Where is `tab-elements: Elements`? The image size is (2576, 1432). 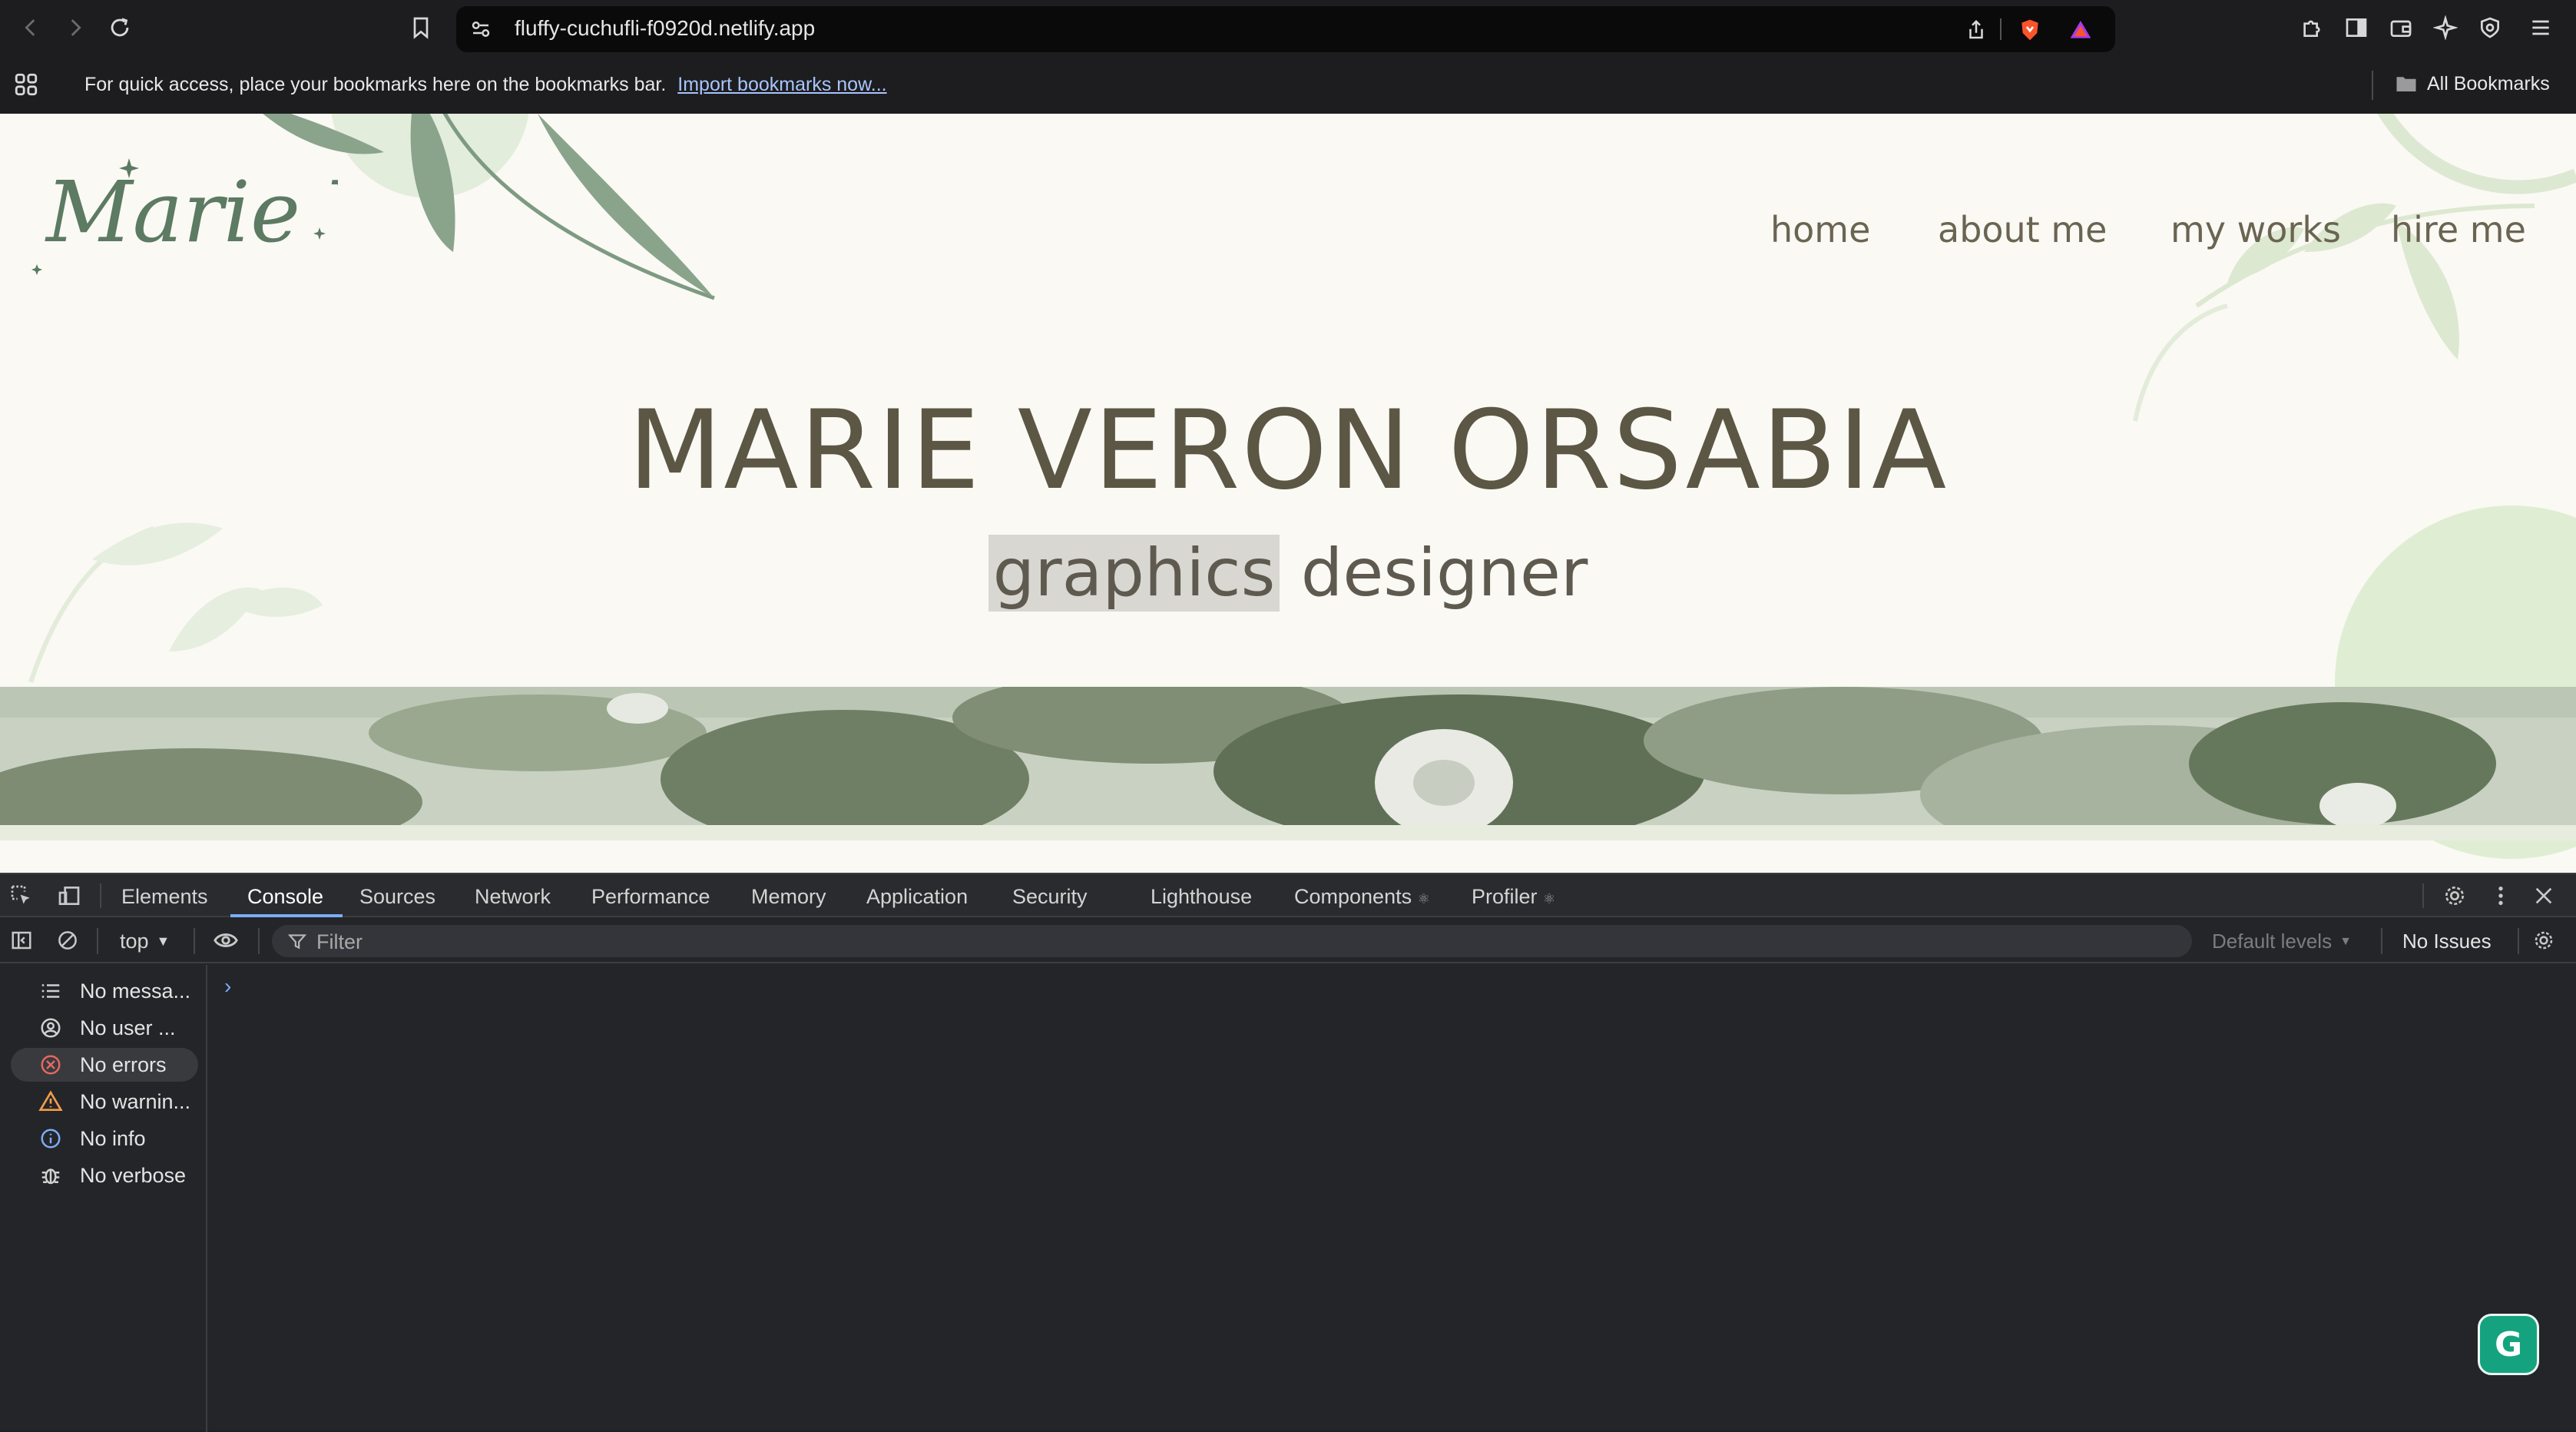
tab-elements: Elements is located at coordinates (164, 897).